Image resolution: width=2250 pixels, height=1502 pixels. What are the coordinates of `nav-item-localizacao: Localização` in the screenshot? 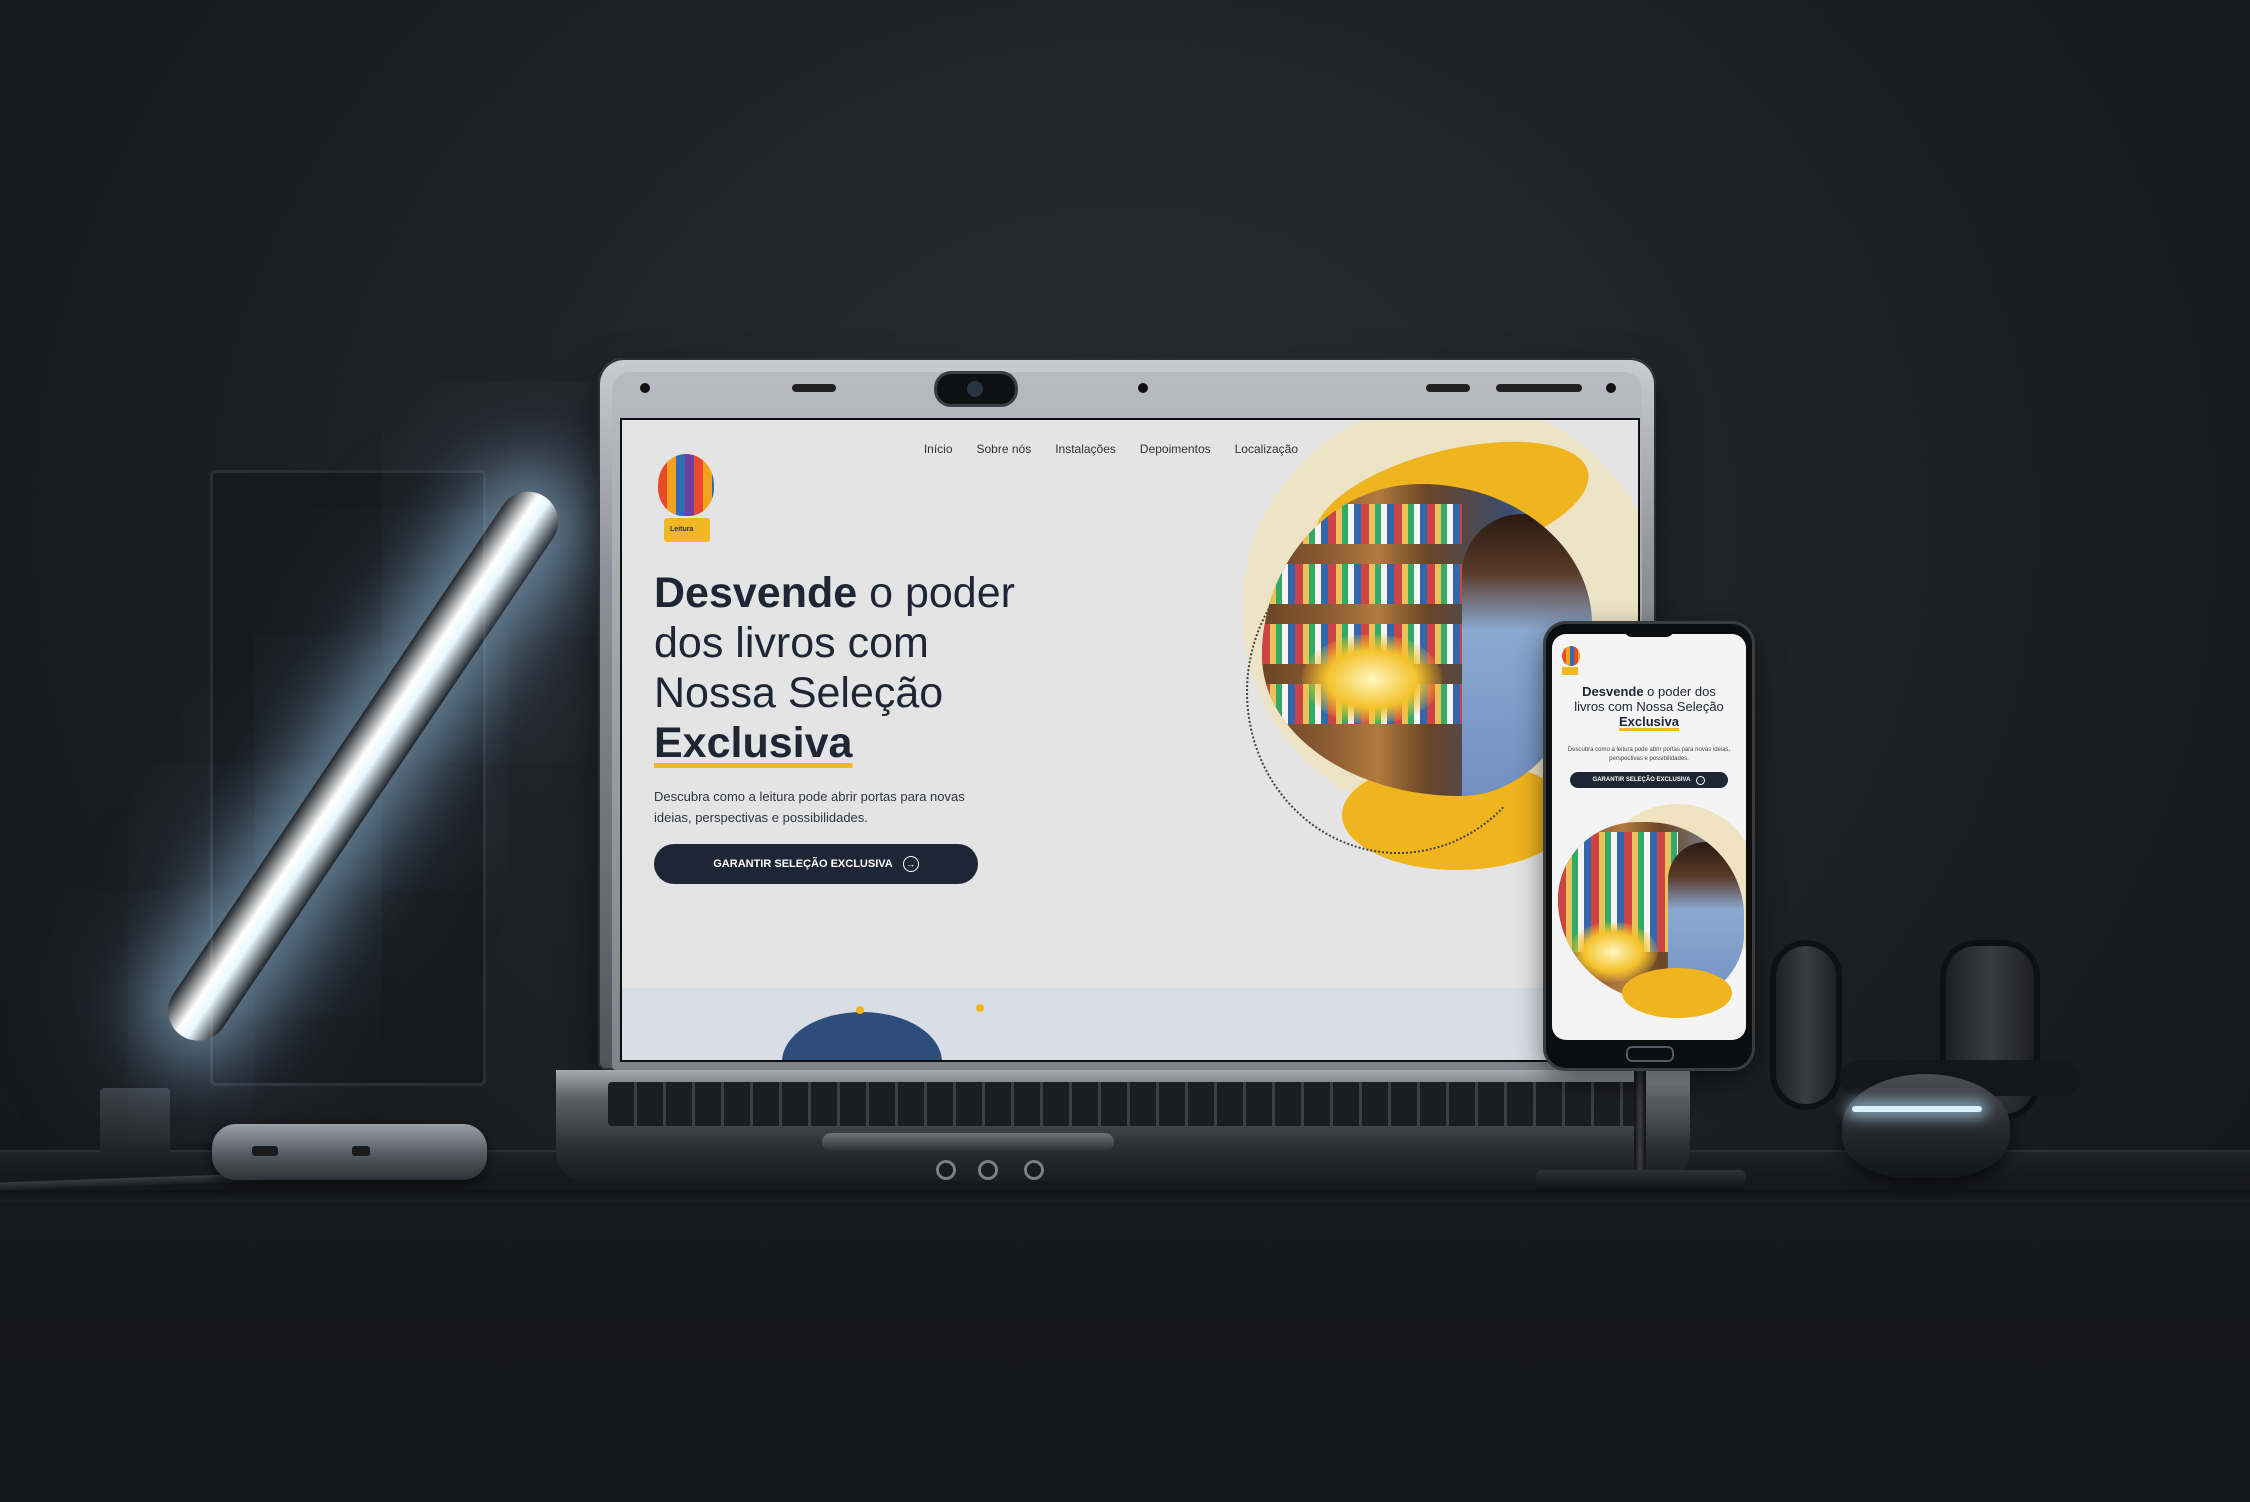 It's located at (1266, 449).